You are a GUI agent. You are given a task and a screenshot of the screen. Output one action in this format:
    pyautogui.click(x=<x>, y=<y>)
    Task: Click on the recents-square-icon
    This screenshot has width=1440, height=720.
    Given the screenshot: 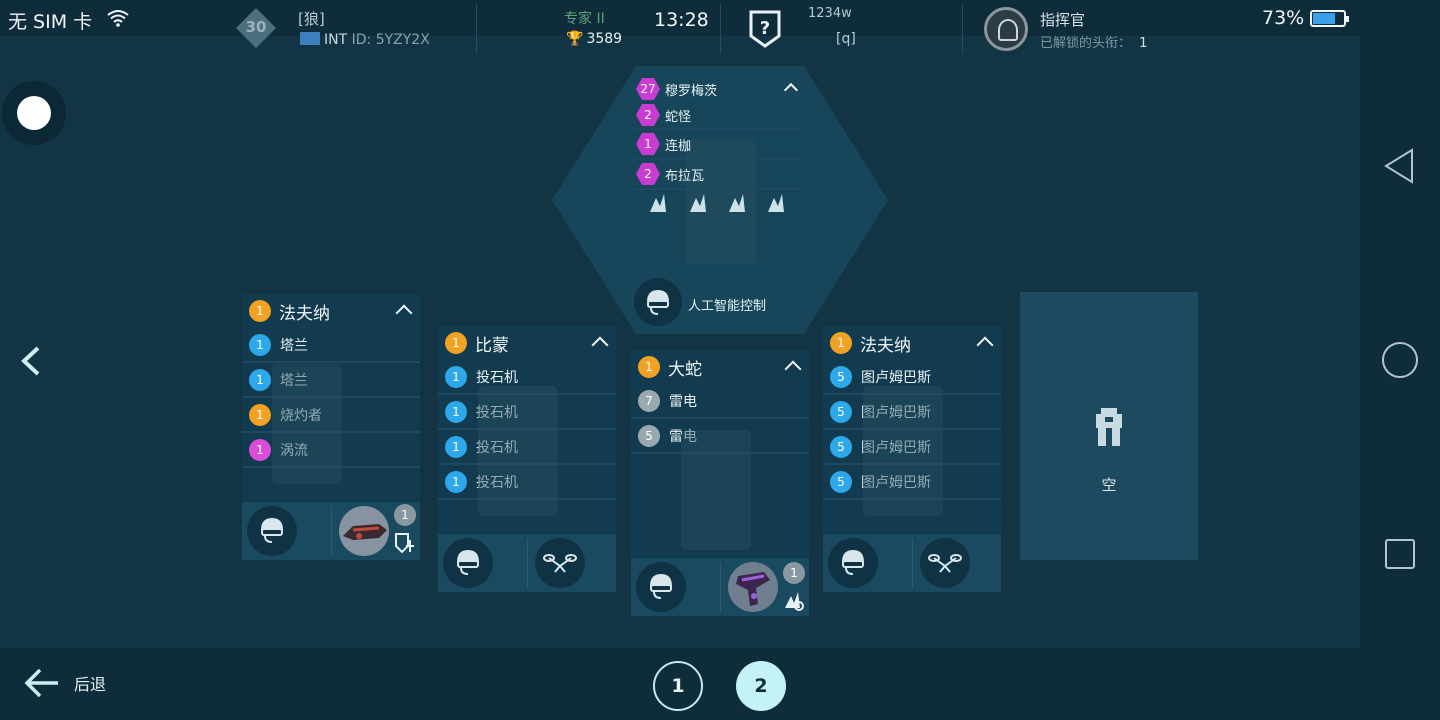 What is the action you would take?
    pyautogui.click(x=1400, y=554)
    